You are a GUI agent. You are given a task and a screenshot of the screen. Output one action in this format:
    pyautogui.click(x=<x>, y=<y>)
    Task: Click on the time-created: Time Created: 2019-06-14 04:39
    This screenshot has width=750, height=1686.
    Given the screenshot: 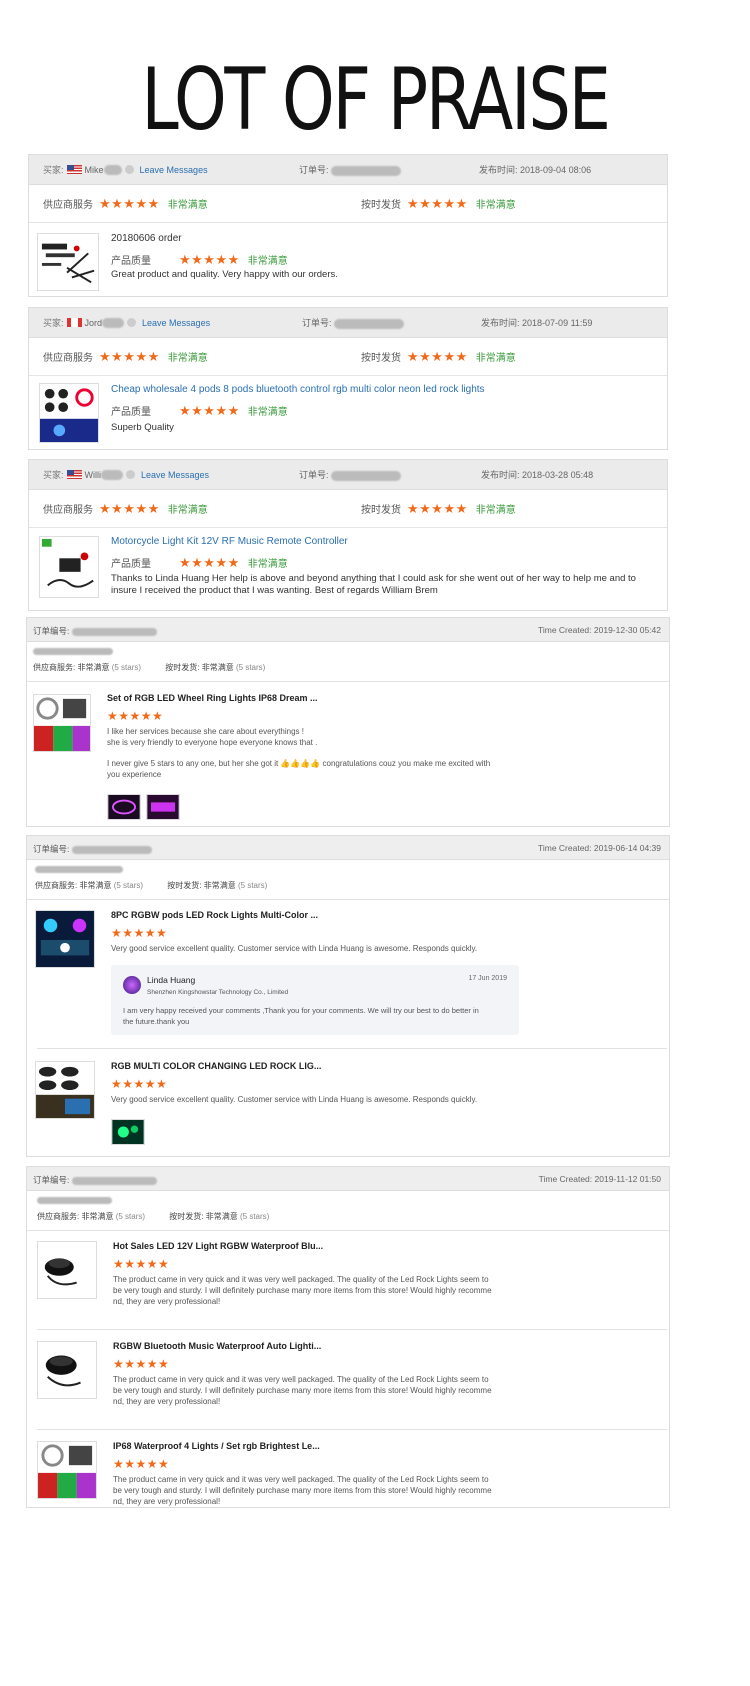 What is the action you would take?
    pyautogui.click(x=599, y=848)
    